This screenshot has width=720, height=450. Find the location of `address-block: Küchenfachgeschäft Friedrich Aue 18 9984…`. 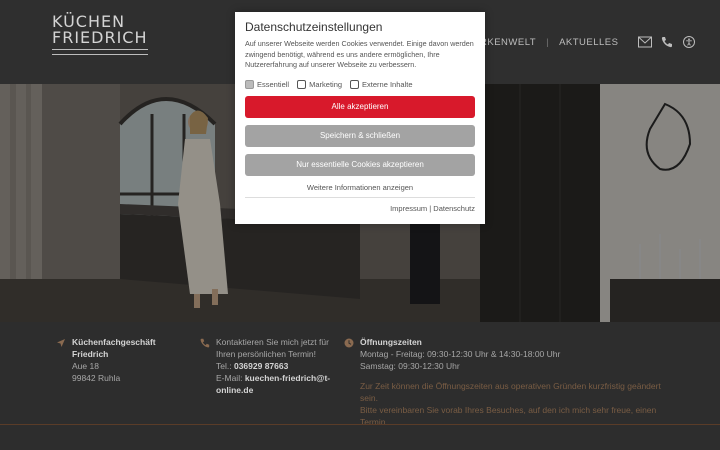

address-block: Küchenfachgeschäft Friedrich Aue 18 9984… is located at coordinates (122, 360).